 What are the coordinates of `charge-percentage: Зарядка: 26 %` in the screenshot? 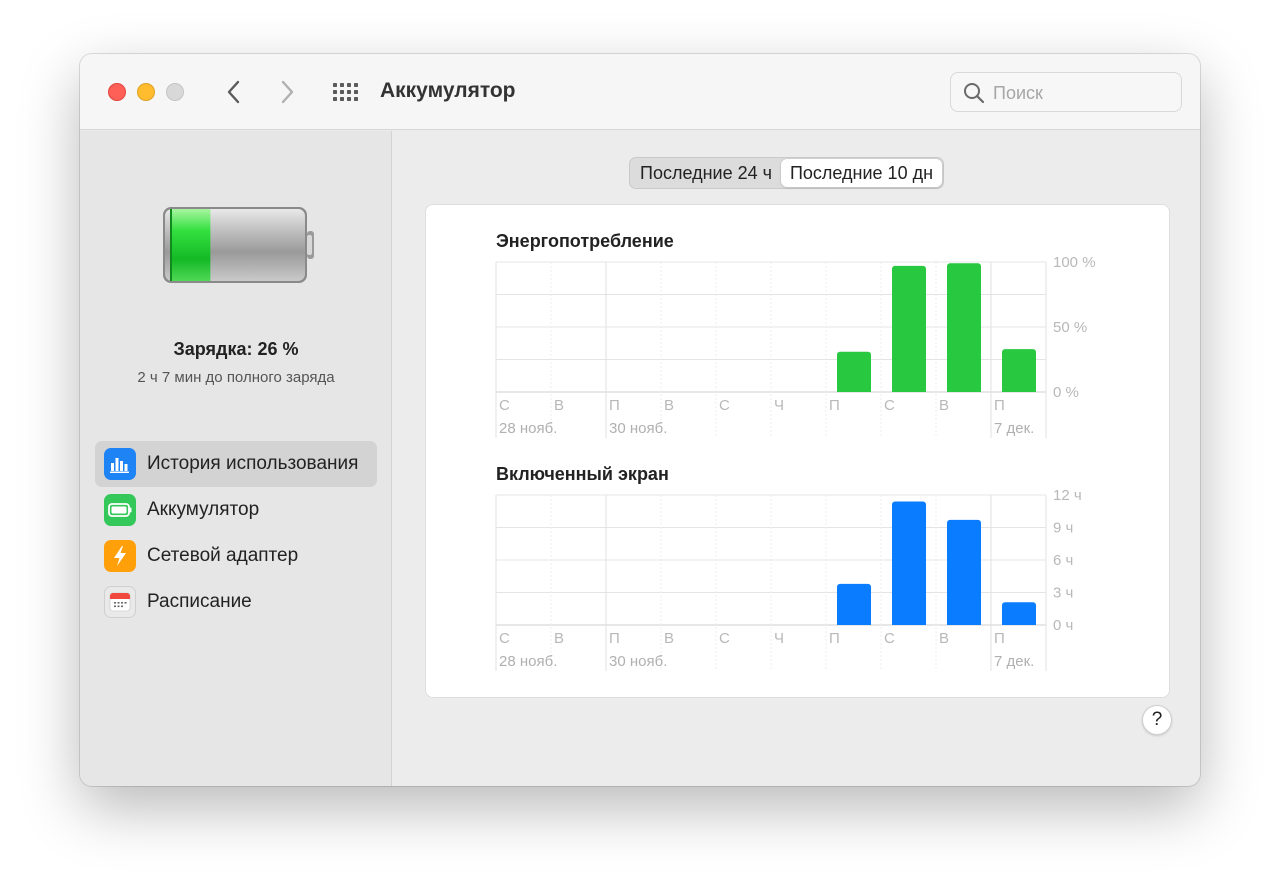 It's located at (236, 349).